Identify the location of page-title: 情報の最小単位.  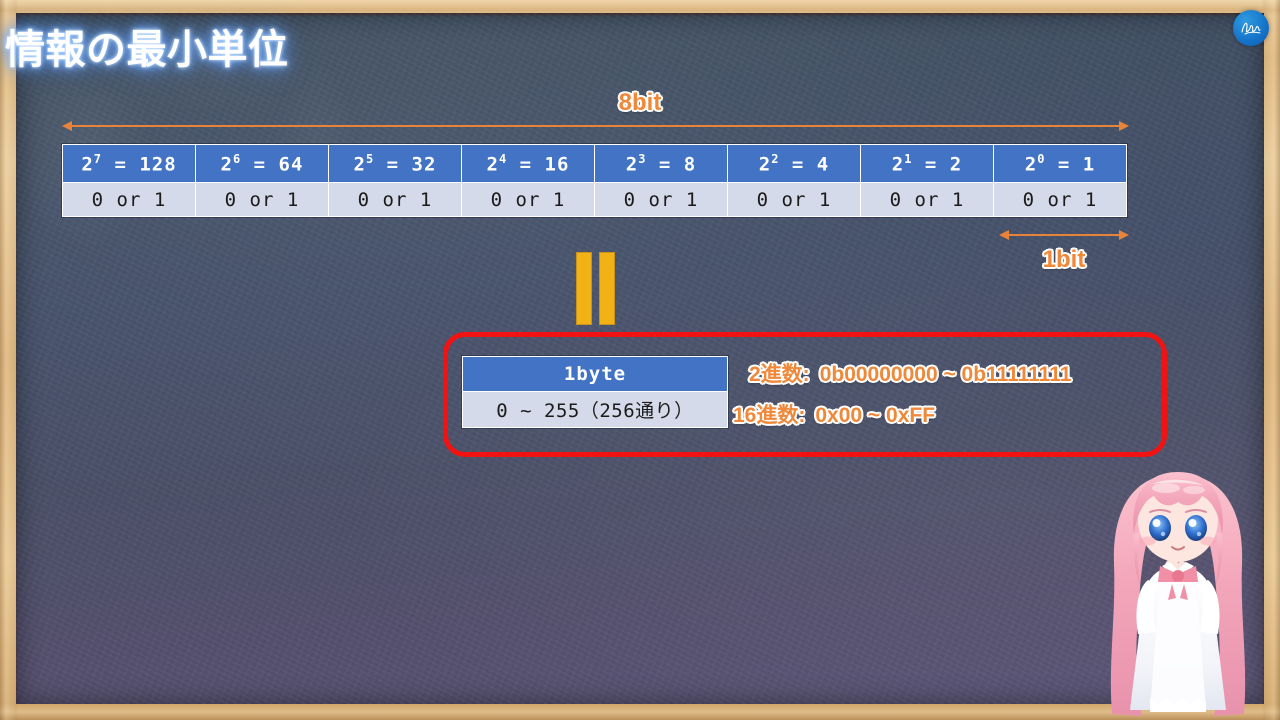
(147, 50).